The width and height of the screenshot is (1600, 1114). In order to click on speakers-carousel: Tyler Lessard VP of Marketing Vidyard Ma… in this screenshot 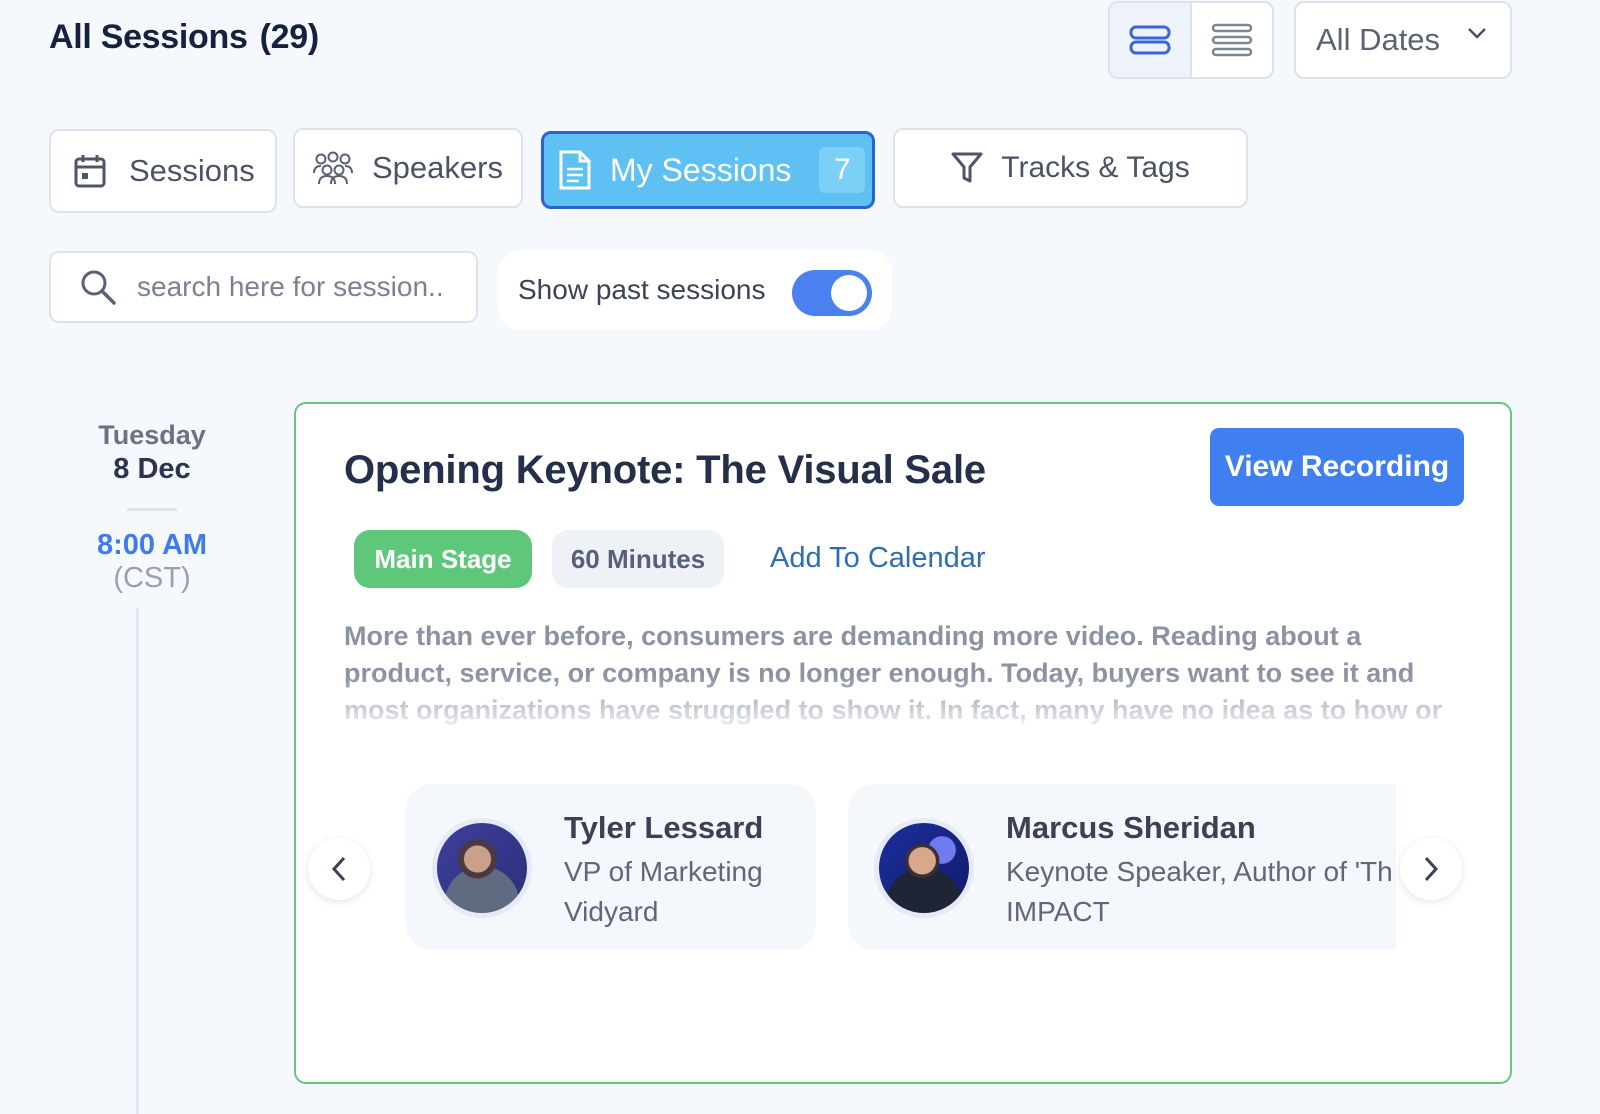, I will do `click(901, 869)`.